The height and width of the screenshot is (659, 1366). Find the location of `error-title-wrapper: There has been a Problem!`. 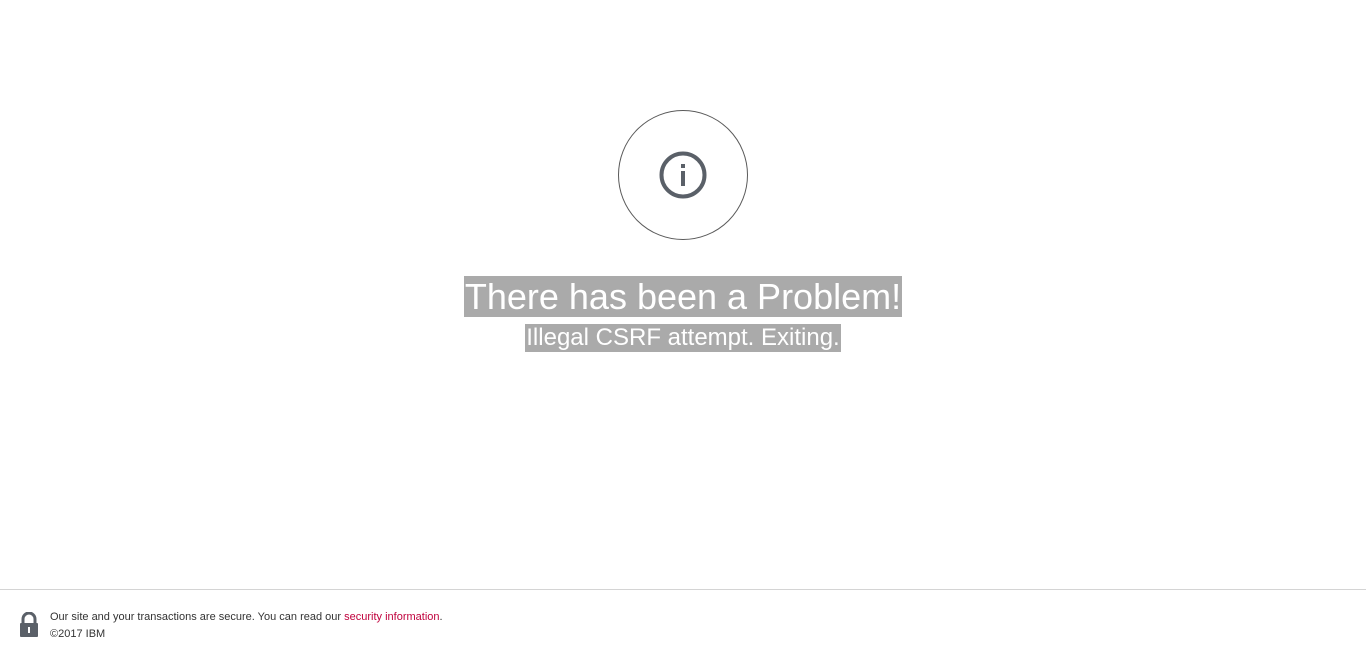

error-title-wrapper: There has been a Problem! is located at coordinates (683, 296).